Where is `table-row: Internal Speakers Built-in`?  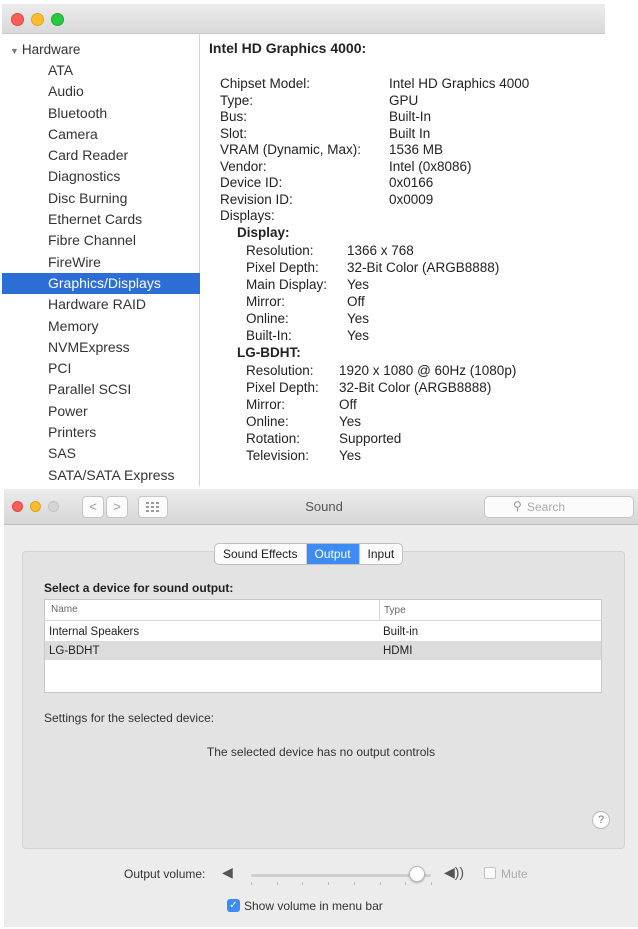
table-row: Internal Speakers Built-in is located at coordinates (323, 631).